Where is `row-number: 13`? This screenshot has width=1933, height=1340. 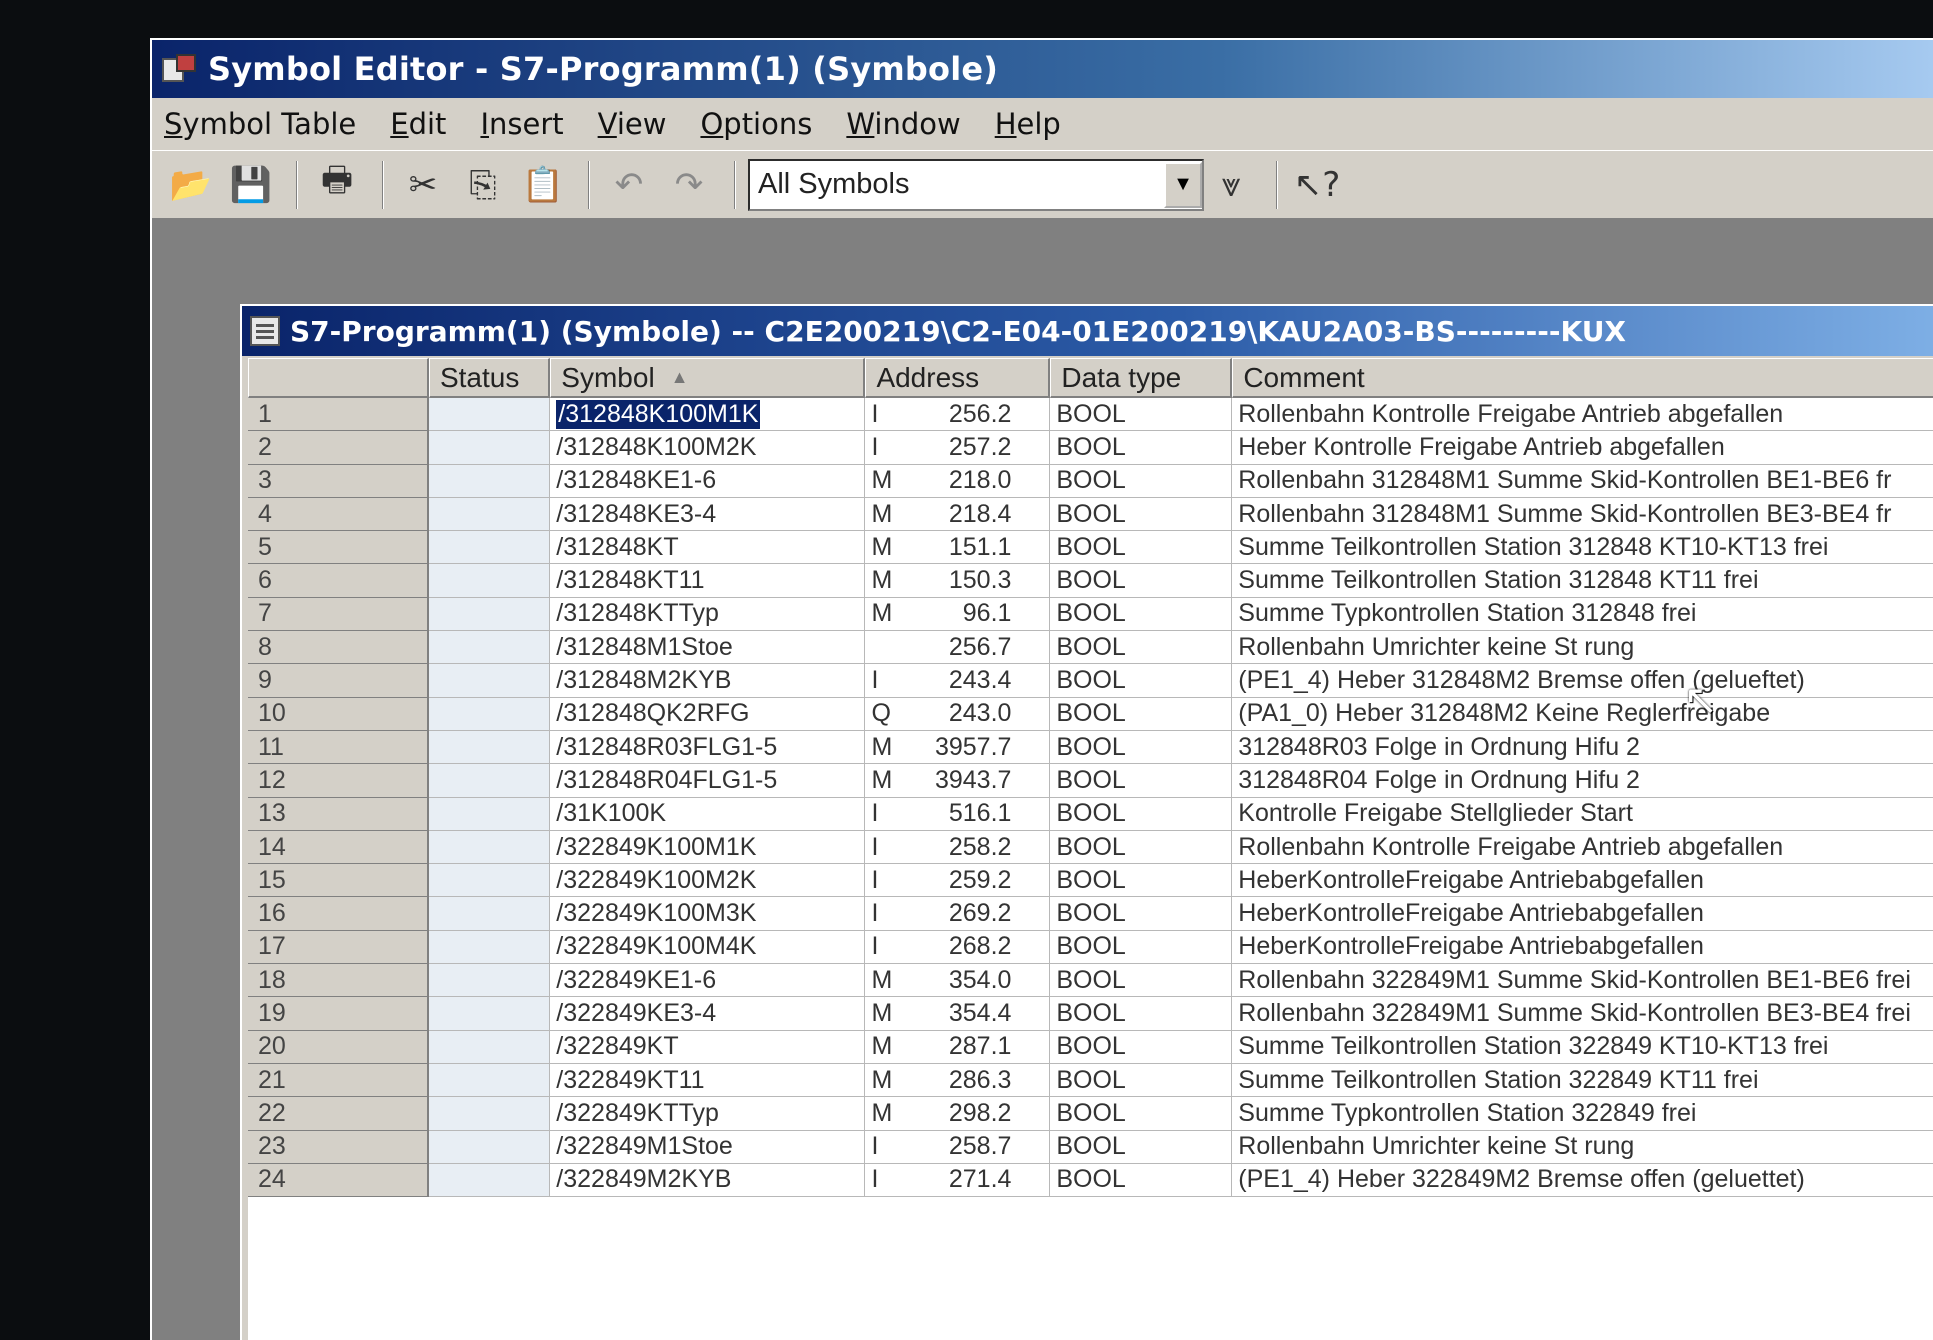 row-number: 13 is located at coordinates (338, 814).